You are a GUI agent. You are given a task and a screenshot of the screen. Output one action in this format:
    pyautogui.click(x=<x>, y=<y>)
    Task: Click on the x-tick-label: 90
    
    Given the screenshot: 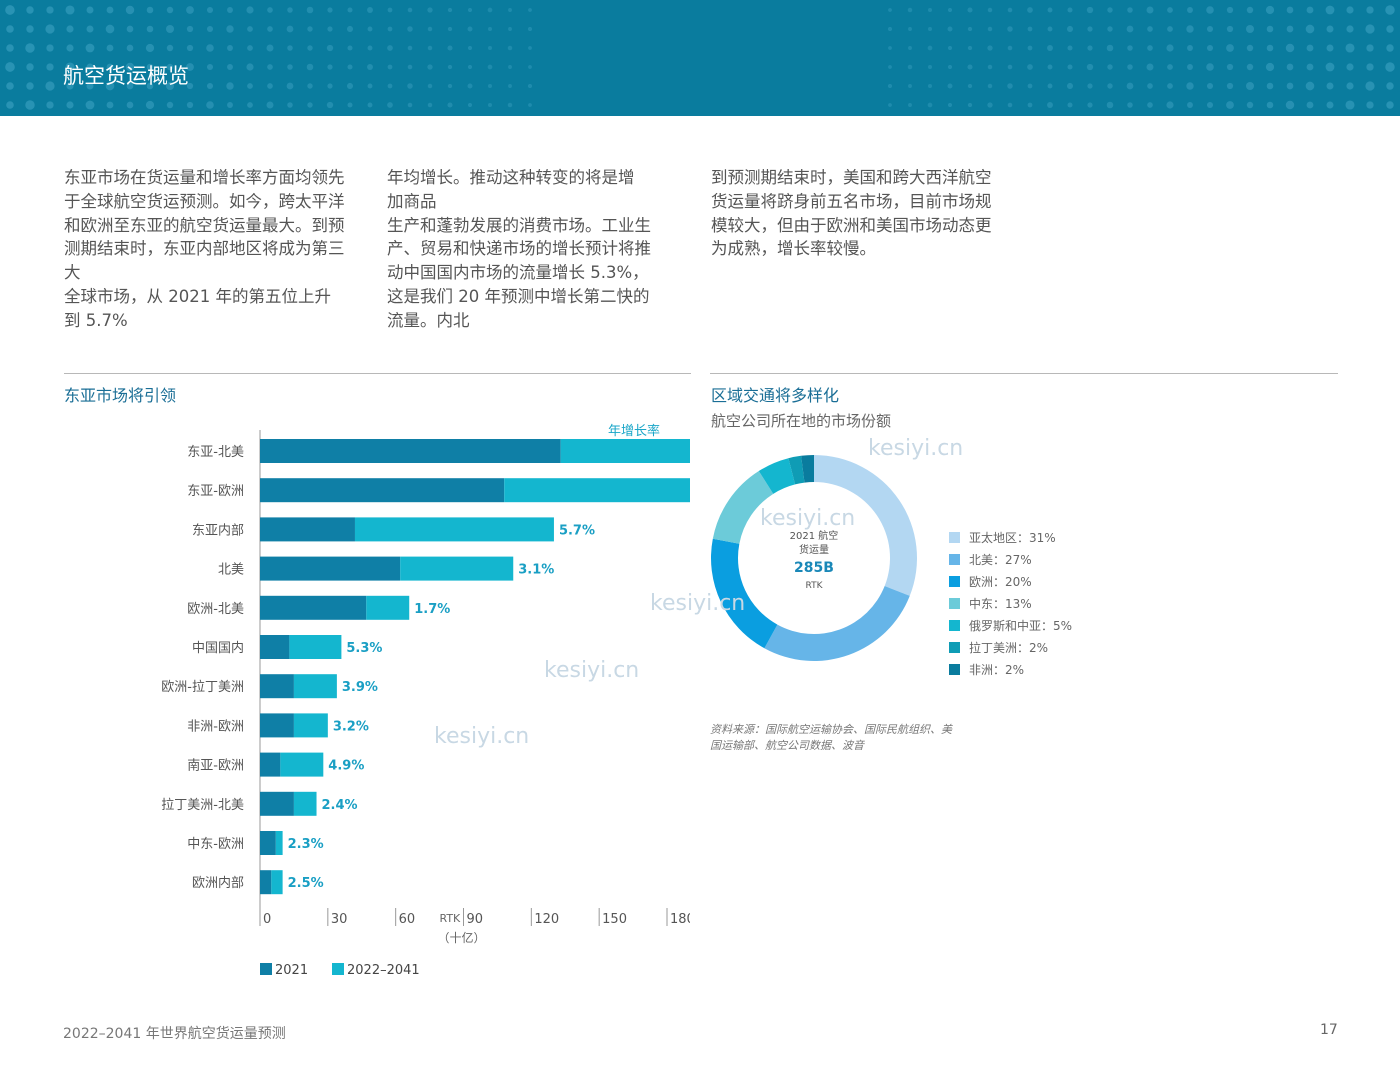 What is the action you would take?
    pyautogui.click(x=475, y=919)
    